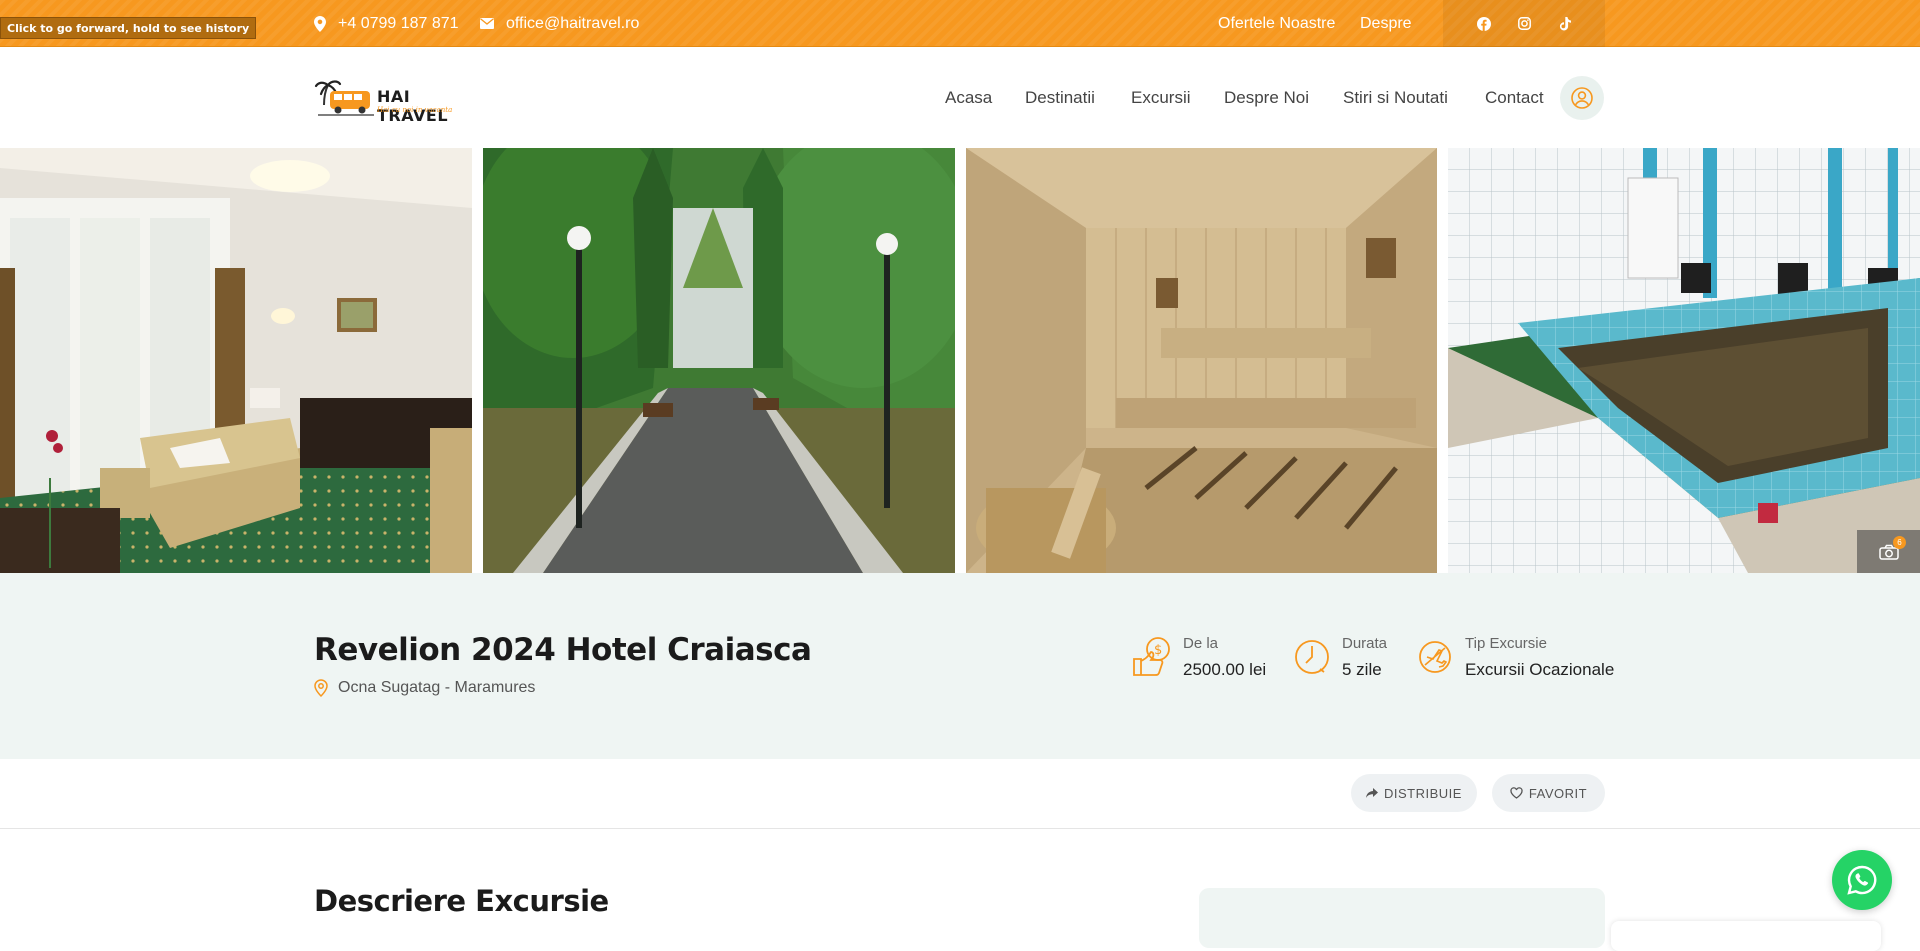 Image resolution: width=1920 pixels, height=951 pixels. I want to click on browser-tooltip: Click to go forward, hold to see history, so click(128, 28).